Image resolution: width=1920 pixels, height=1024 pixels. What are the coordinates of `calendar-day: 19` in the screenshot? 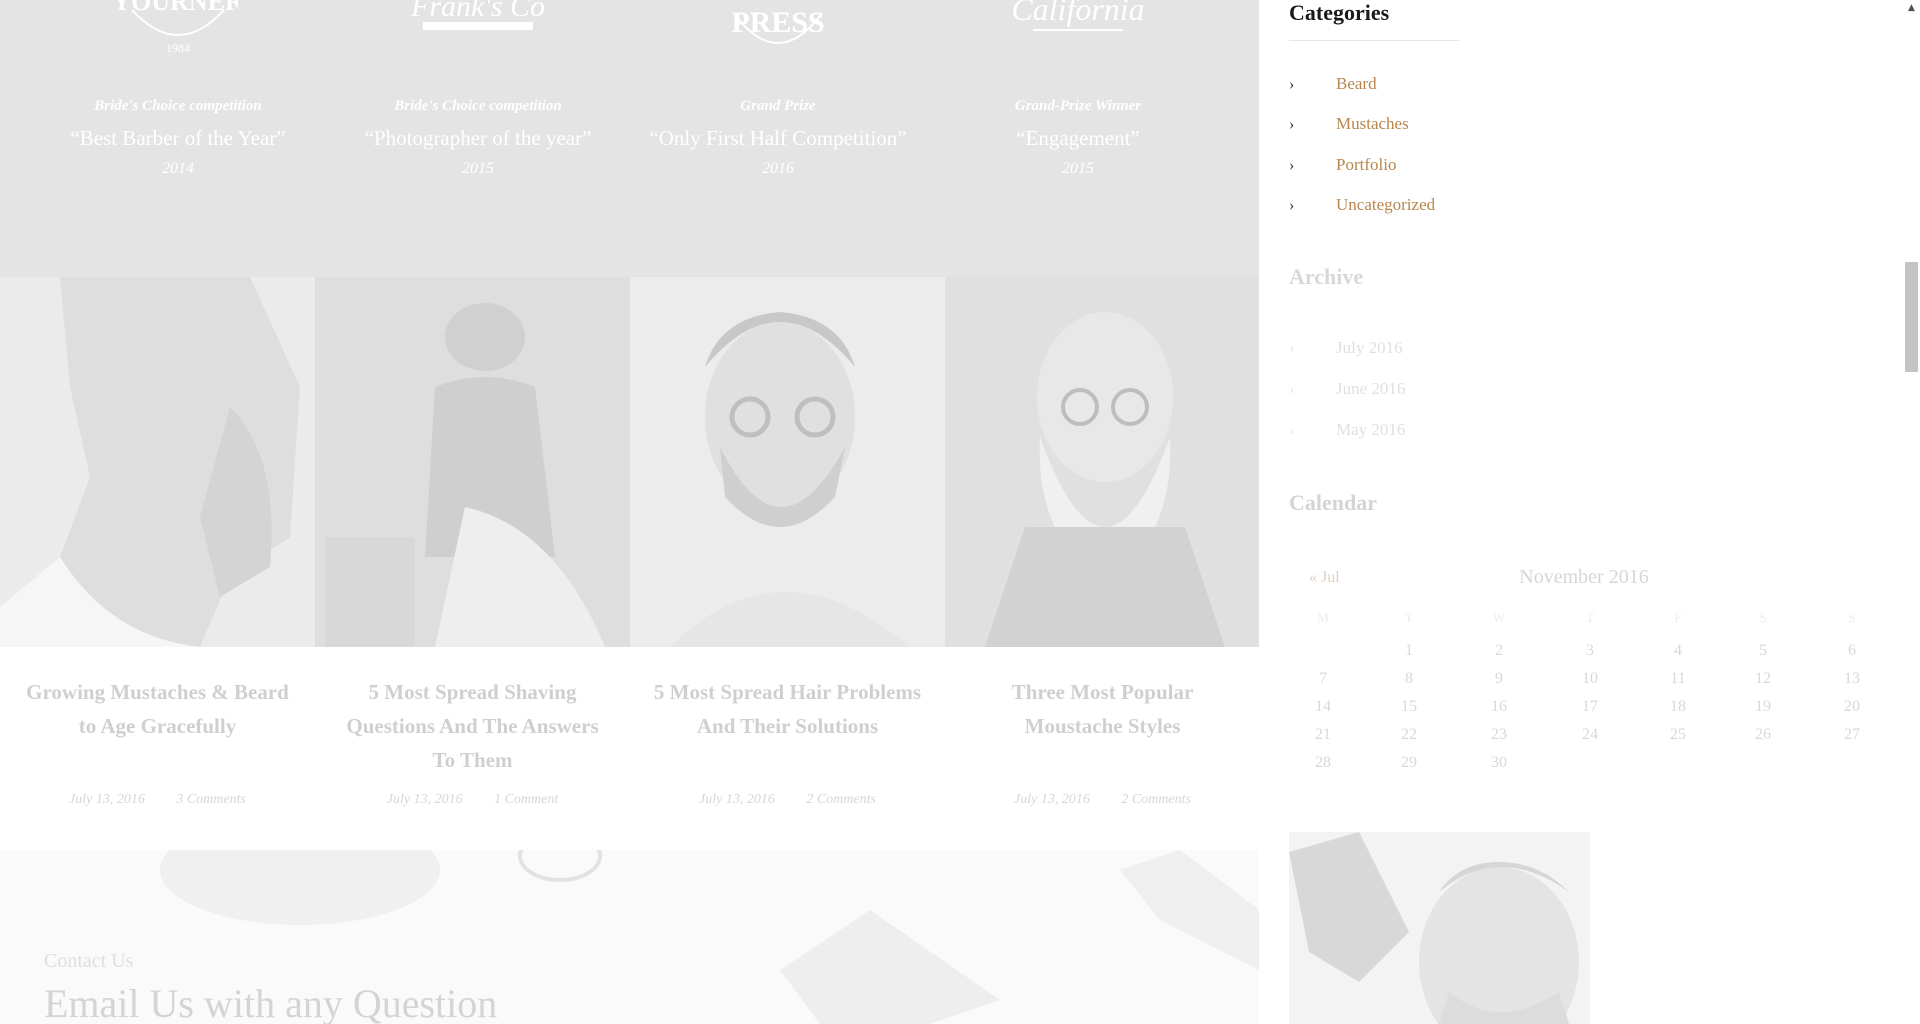 It's located at (1763, 706).